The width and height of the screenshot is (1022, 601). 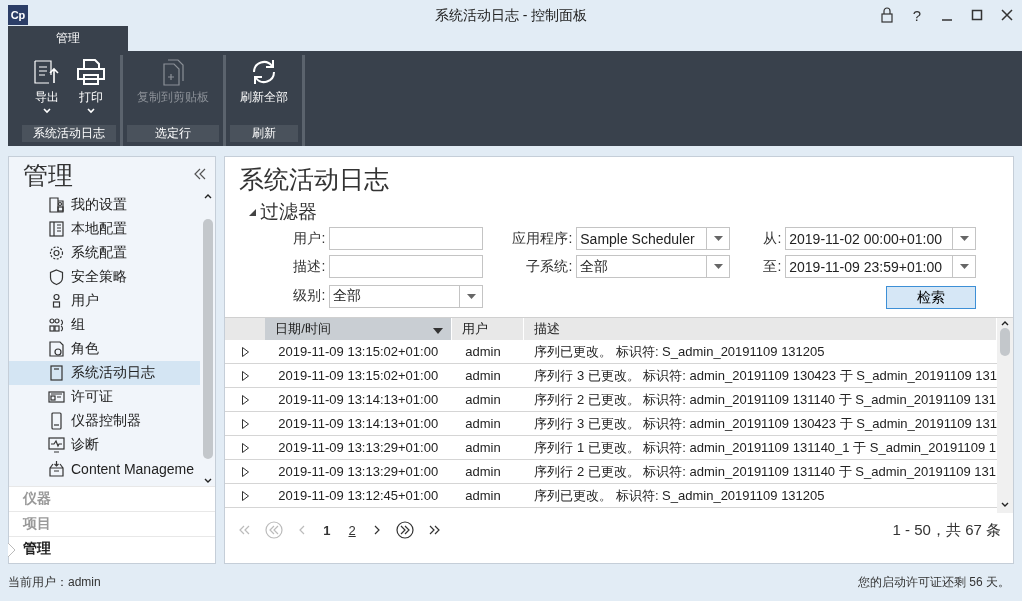 I want to click on ribbon-group-label: 系统活动日志, so click(x=69, y=133).